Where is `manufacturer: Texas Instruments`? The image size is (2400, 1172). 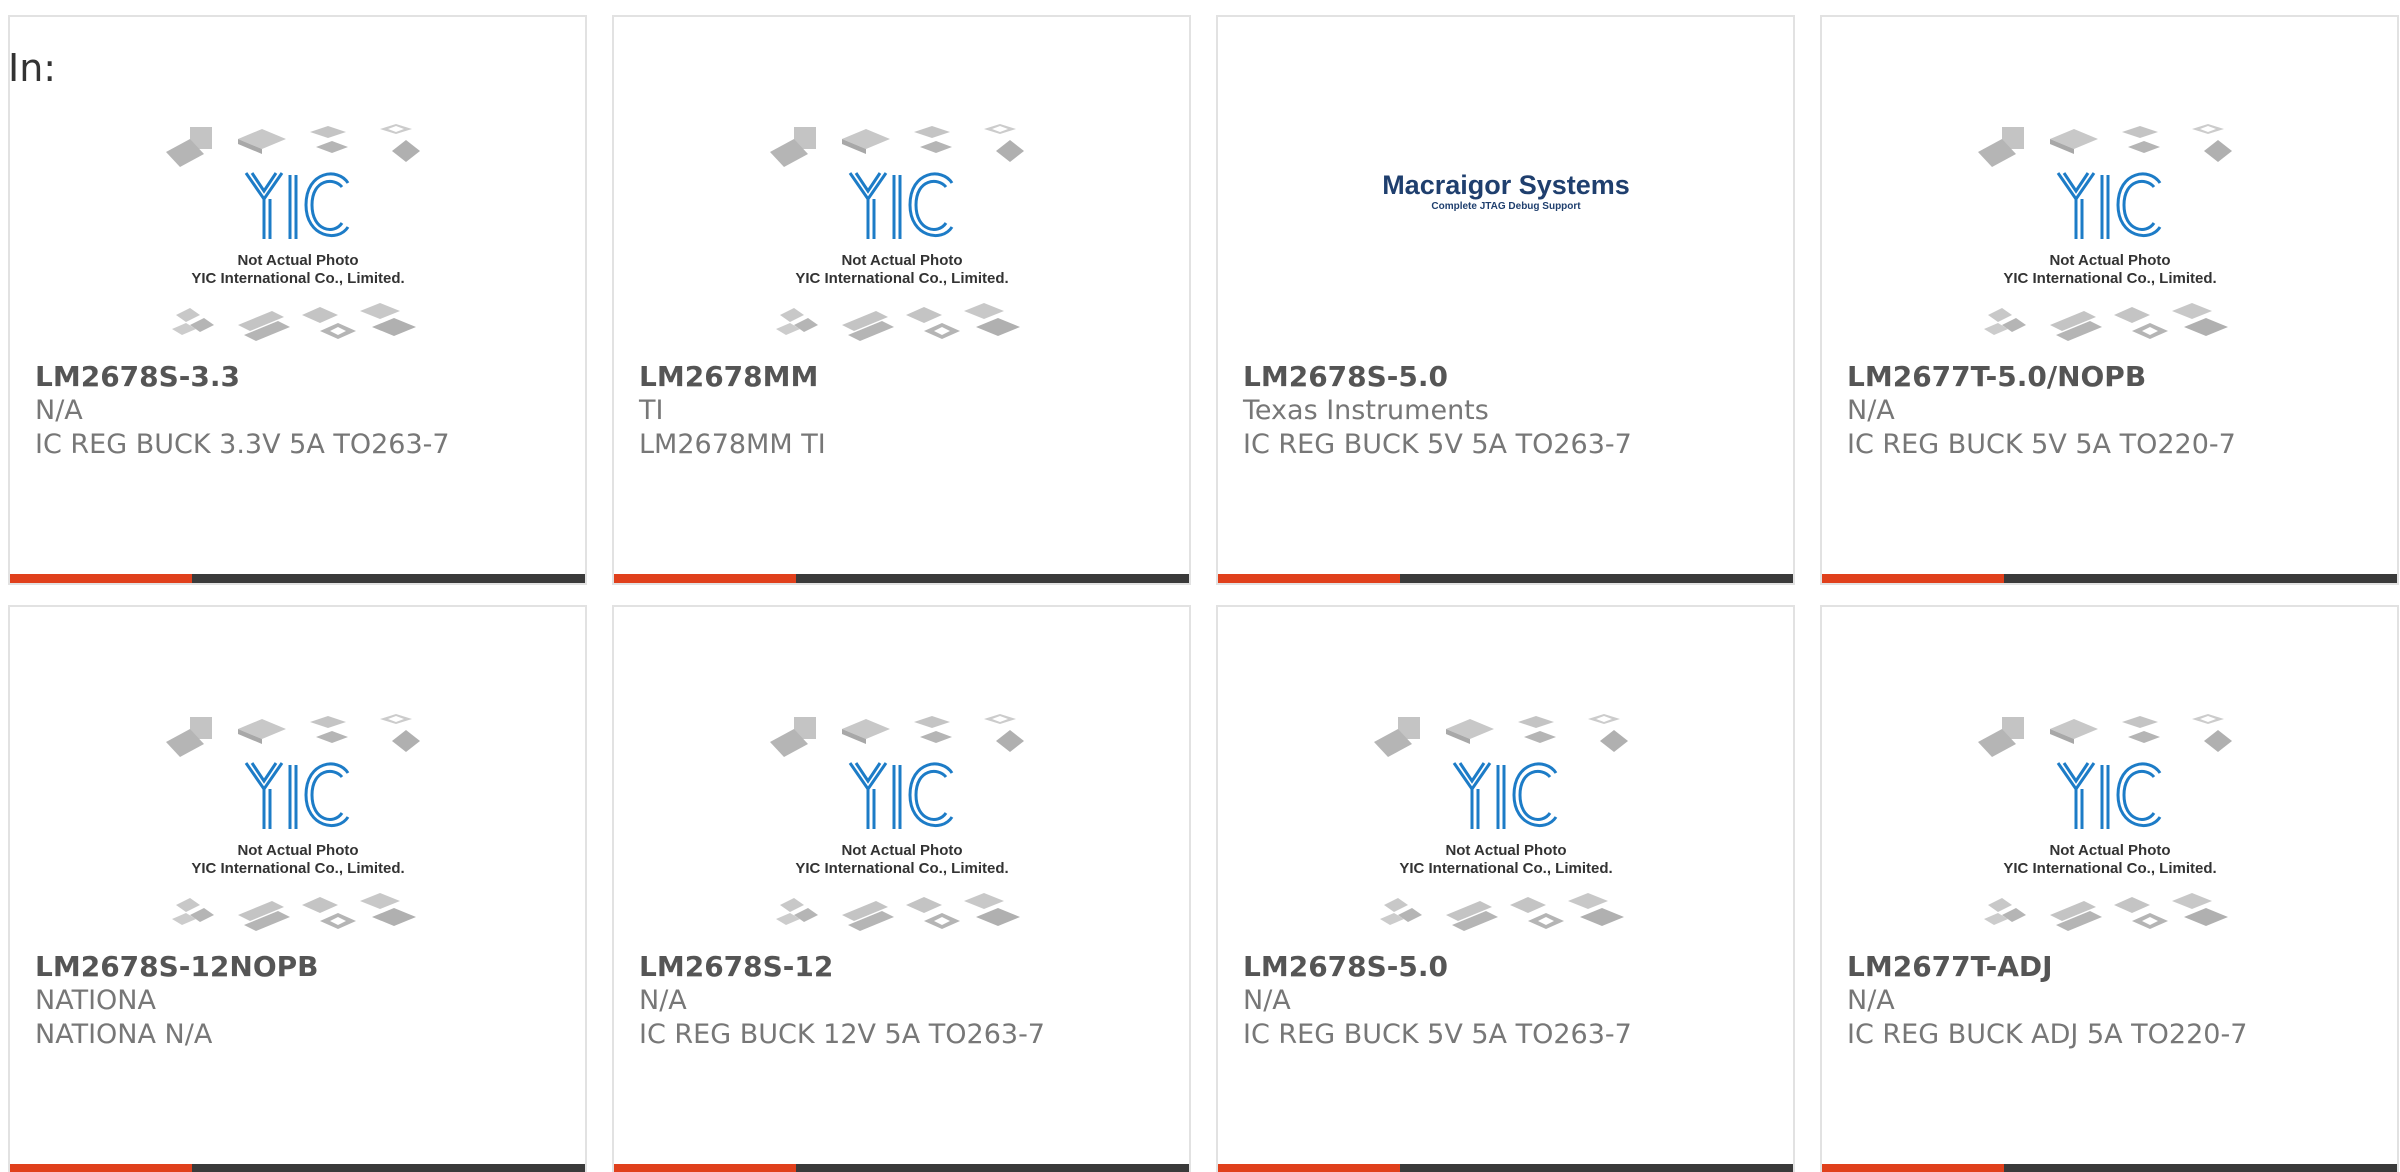
manufacturer: Texas Instruments is located at coordinates (1366, 410).